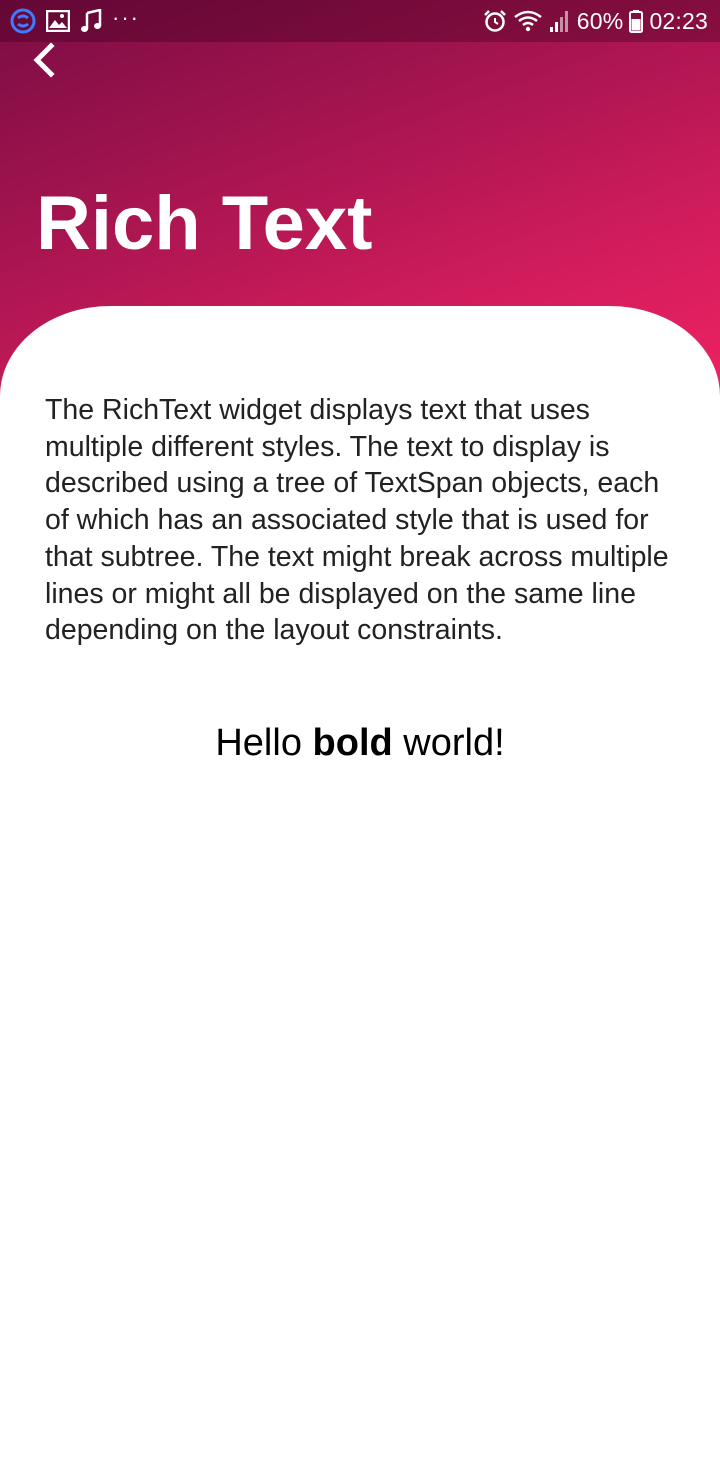  What do you see at coordinates (560, 21) in the screenshot?
I see `signal-icon` at bounding box center [560, 21].